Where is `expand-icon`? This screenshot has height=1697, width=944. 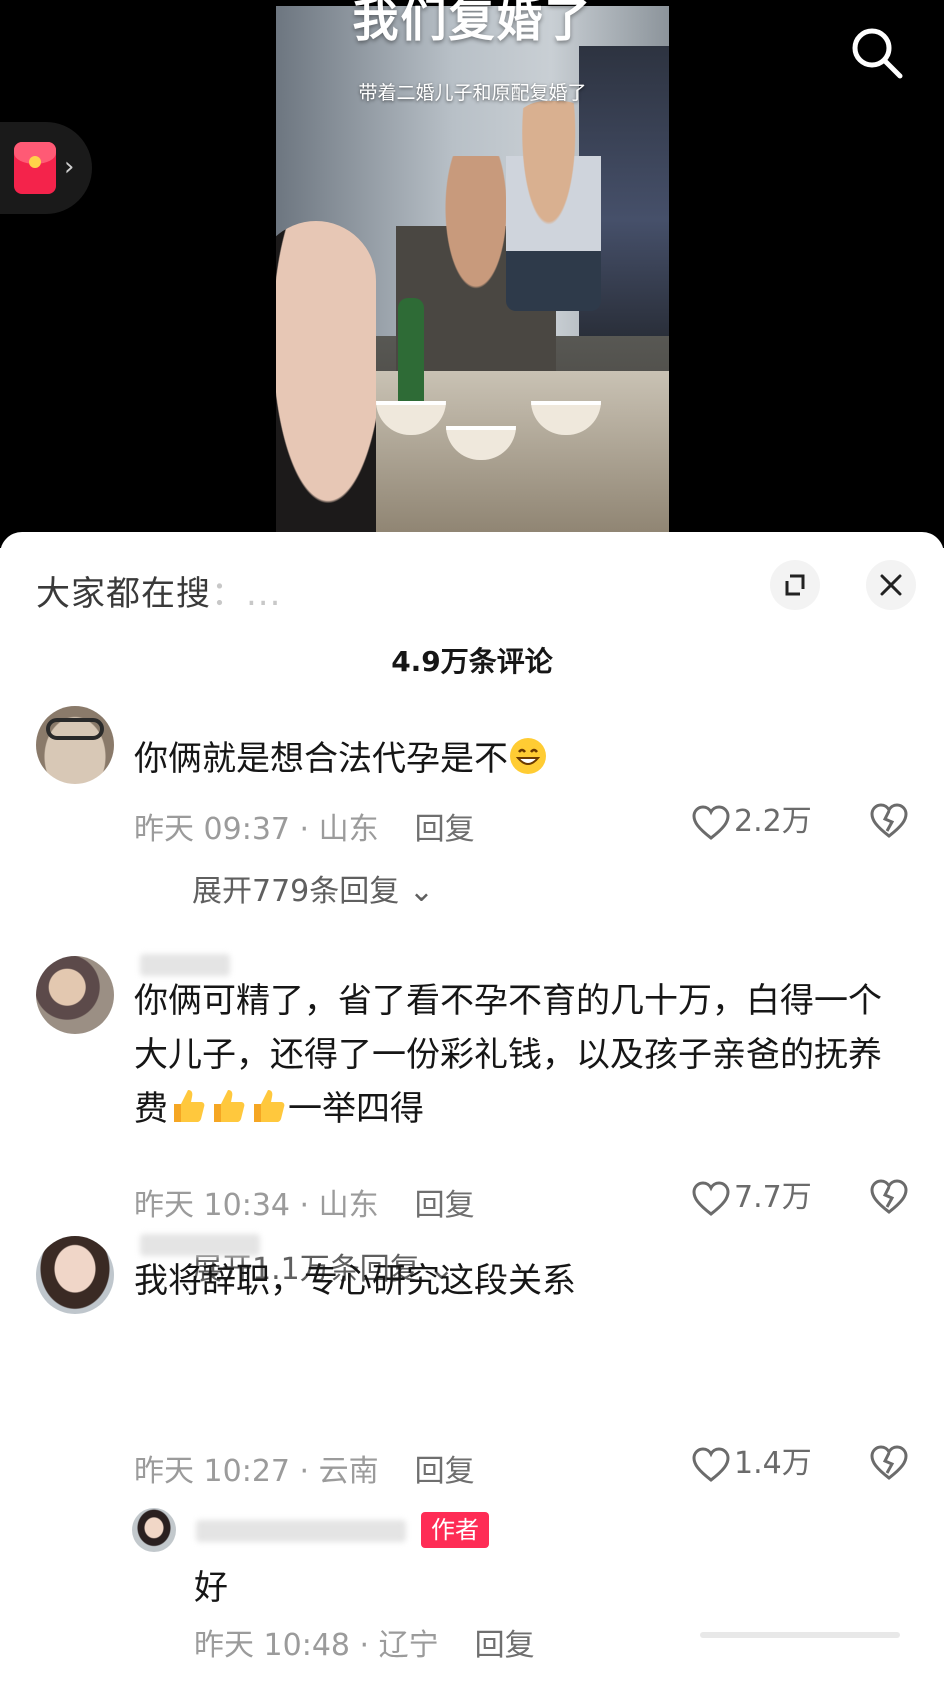
expand-icon is located at coordinates (795, 585).